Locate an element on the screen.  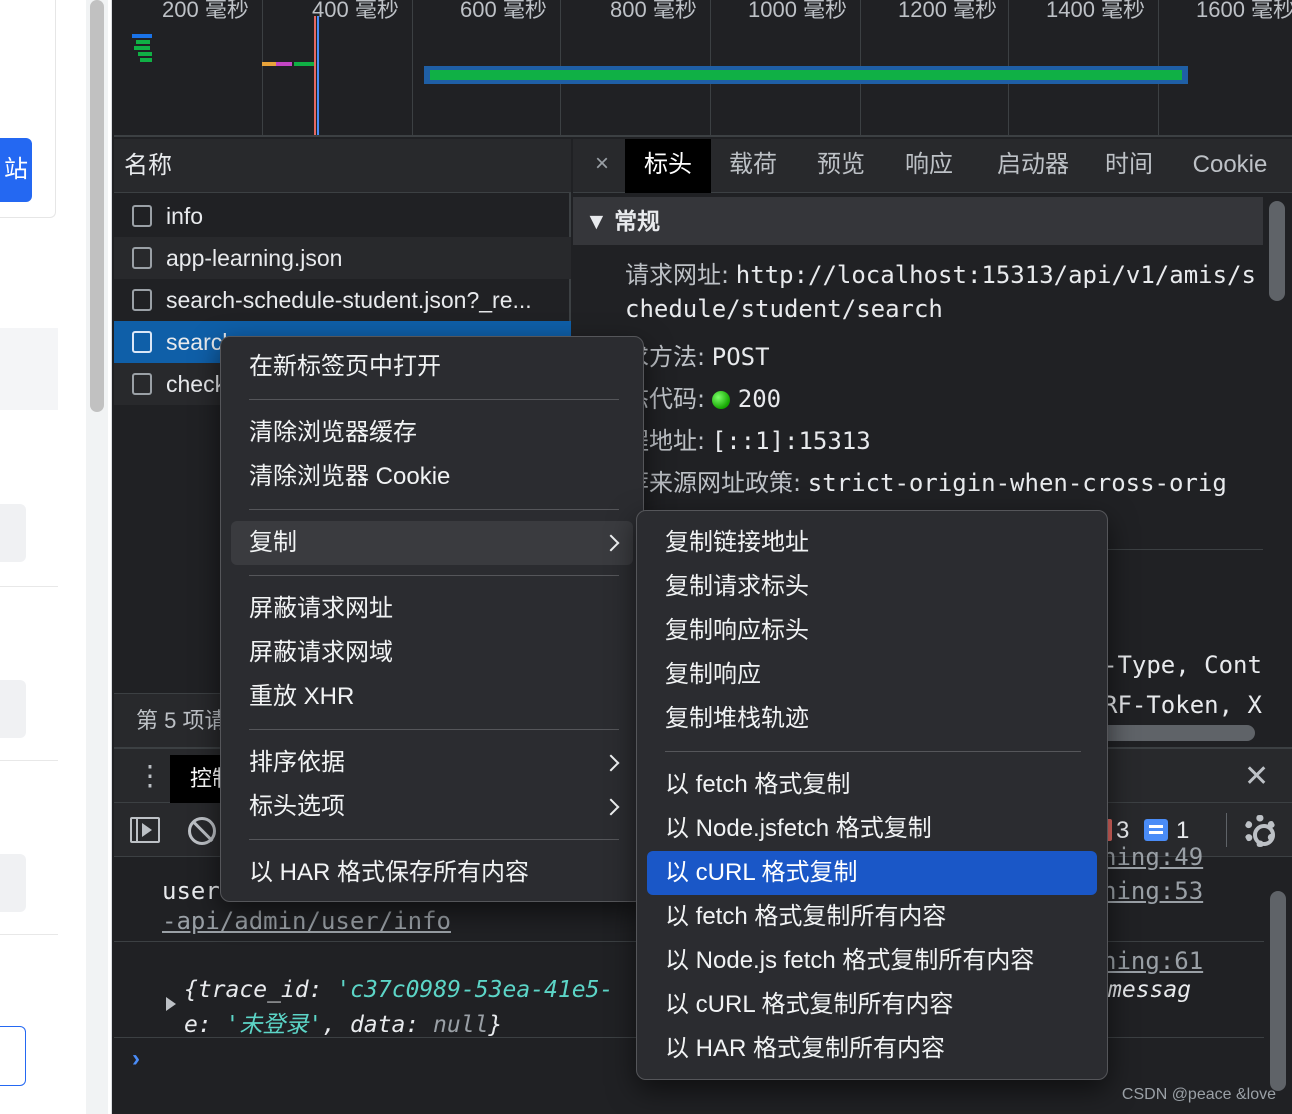
submenu-copy-as-nodejs-fetch: 以 Node.jsfetch 格式复制 is located at coordinates (872, 829).